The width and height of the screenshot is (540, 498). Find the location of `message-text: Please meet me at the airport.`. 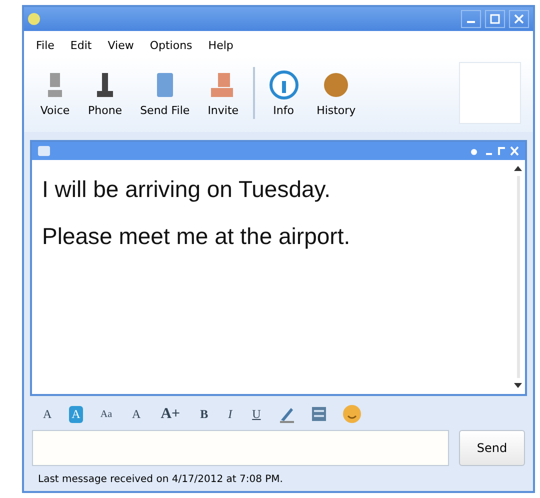

message-text: Please meet me at the airport. is located at coordinates (197, 236).